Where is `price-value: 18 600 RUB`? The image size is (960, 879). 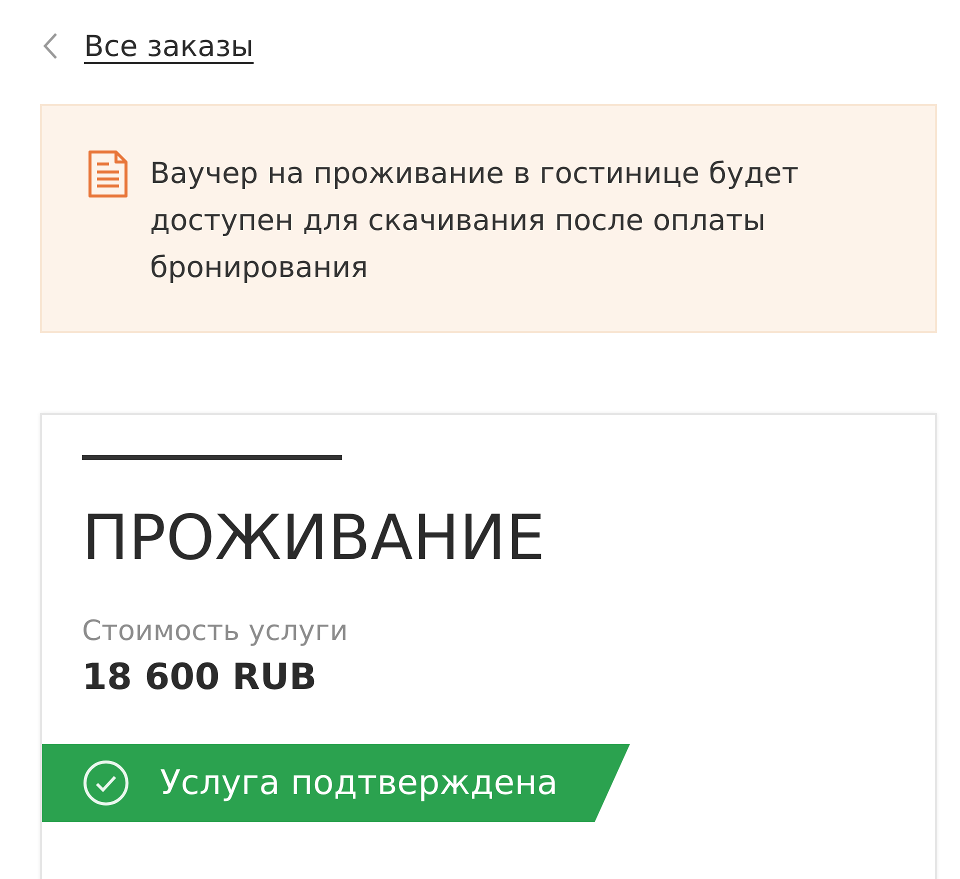
price-value: 18 600 RUB is located at coordinates (200, 677).